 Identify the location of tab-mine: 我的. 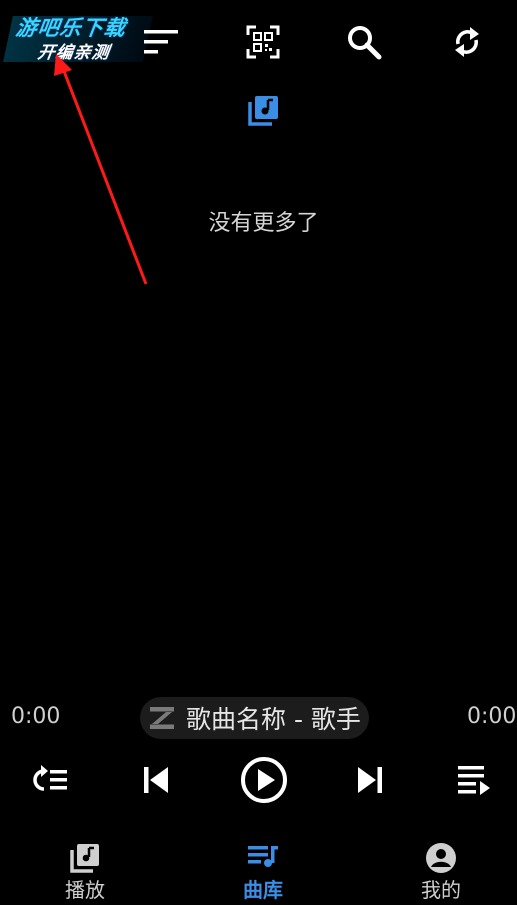
(441, 870).